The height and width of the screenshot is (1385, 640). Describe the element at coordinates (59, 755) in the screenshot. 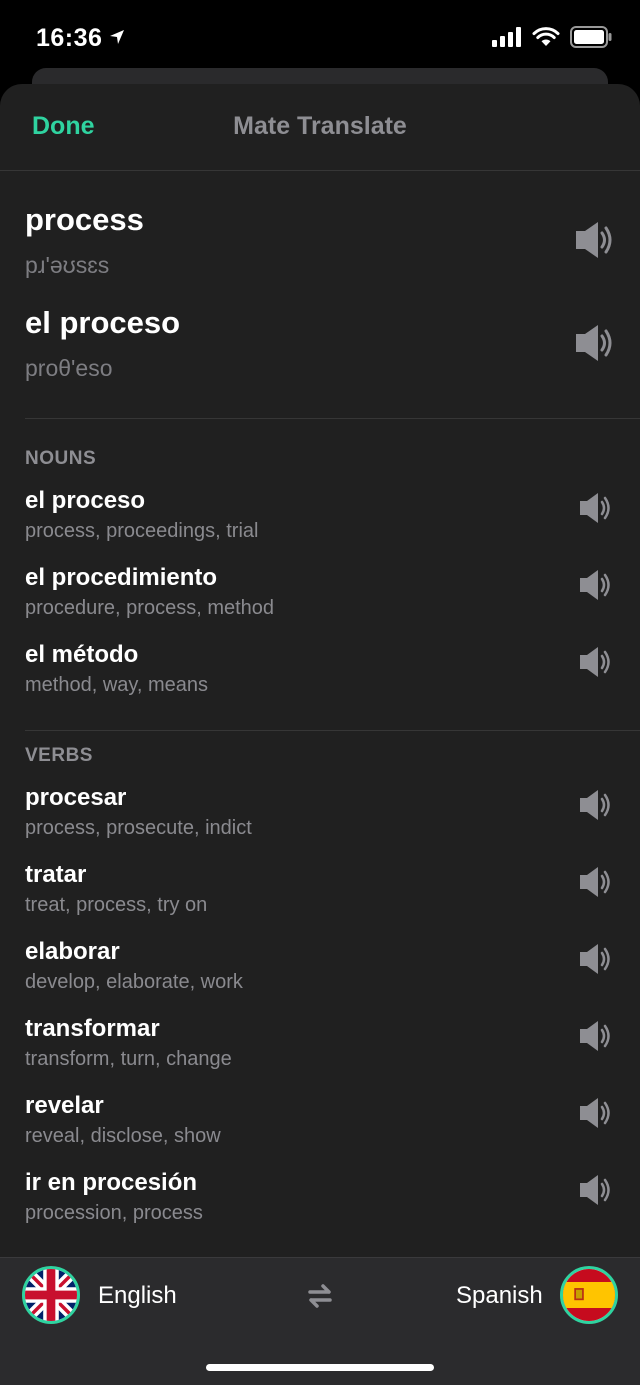

I see `section-title-verbs: VERBS` at that location.